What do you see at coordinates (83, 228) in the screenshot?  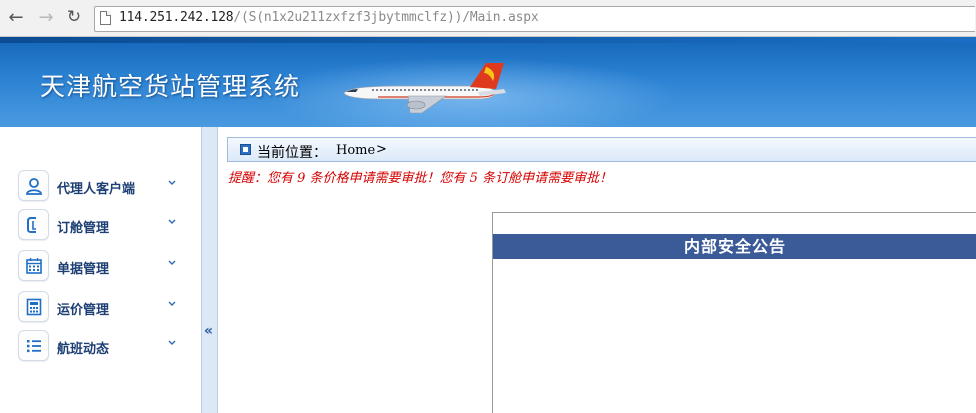 I see `sidebar-item-label: 订舱管理` at bounding box center [83, 228].